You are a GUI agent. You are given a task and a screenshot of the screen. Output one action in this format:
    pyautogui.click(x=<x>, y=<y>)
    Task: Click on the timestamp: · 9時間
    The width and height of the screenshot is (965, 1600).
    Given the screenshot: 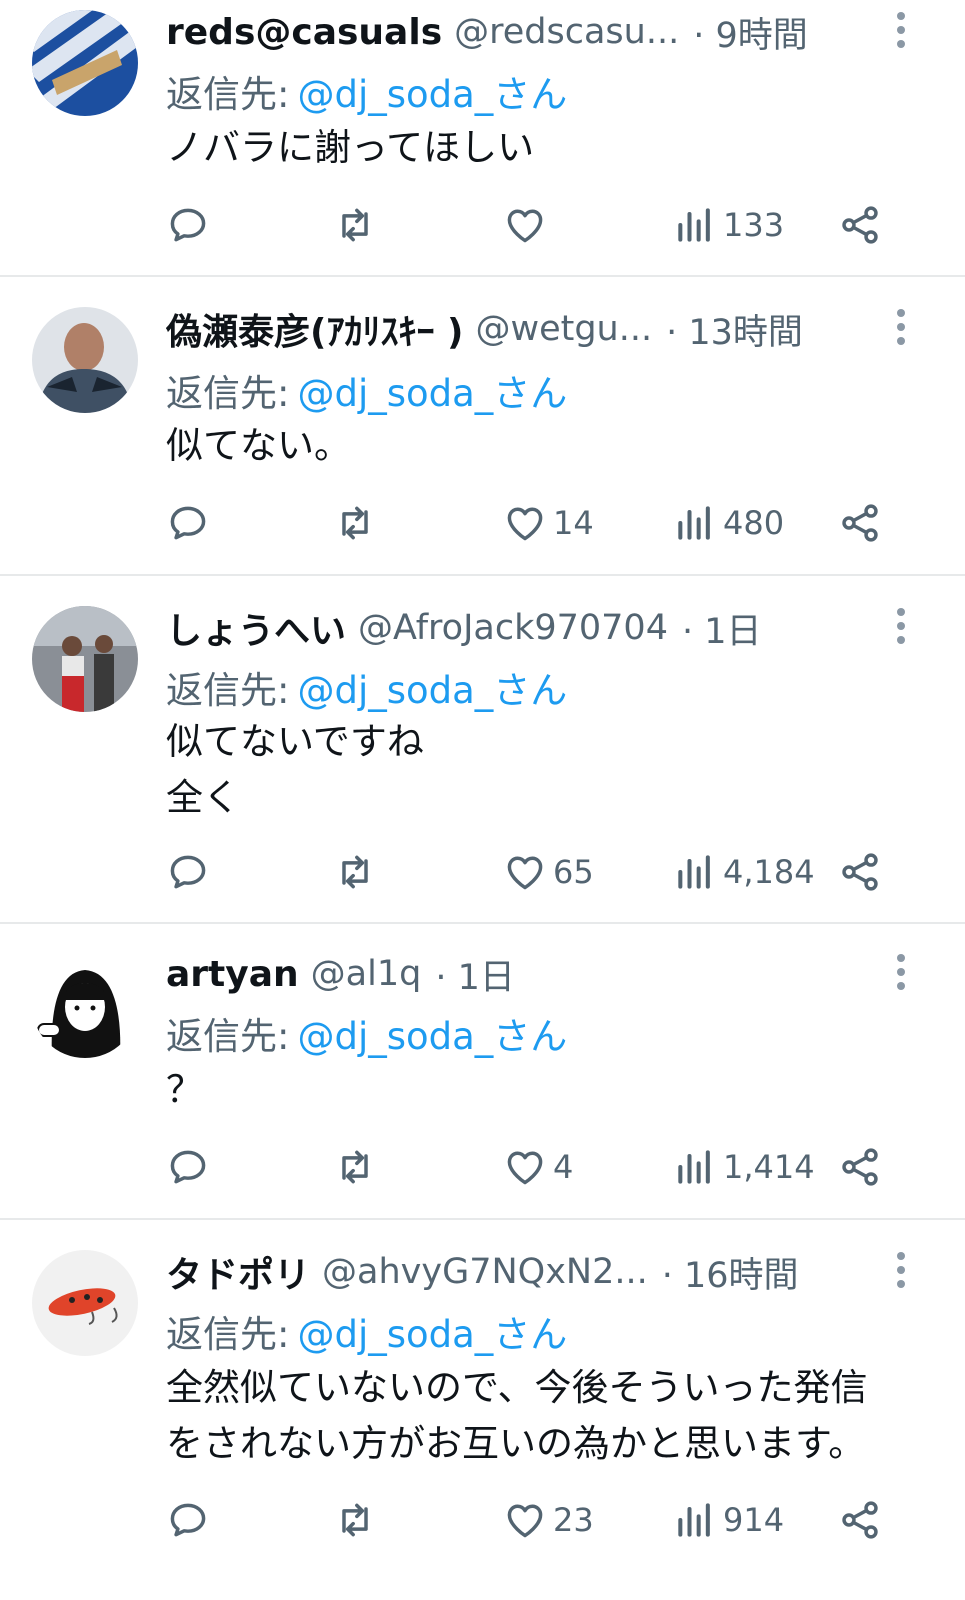 What is the action you would take?
    pyautogui.click(x=750, y=32)
    